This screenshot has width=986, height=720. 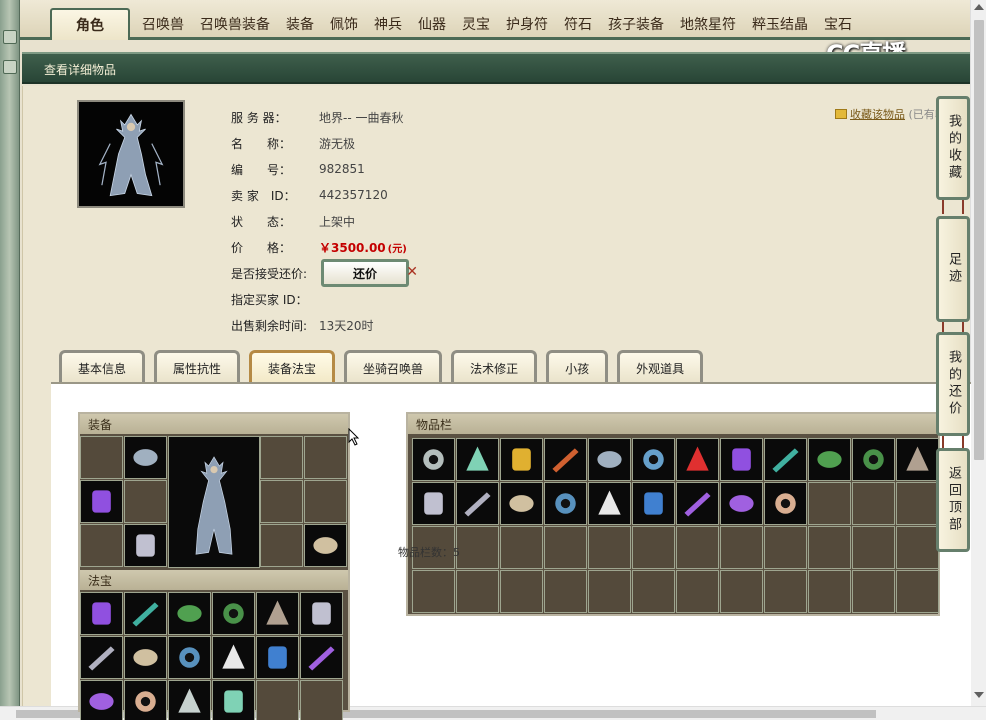 What do you see at coordinates (214, 424) in the screenshot?
I see `equipment-panel-title: 装备` at bounding box center [214, 424].